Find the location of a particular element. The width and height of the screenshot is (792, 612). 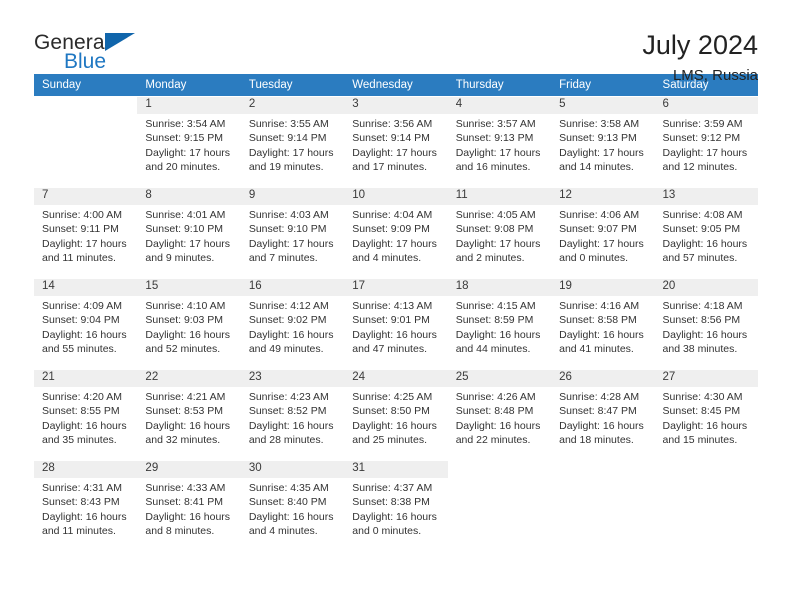

day-sunset-text: Sunset: 9:02 PM is located at coordinates (287, 320).